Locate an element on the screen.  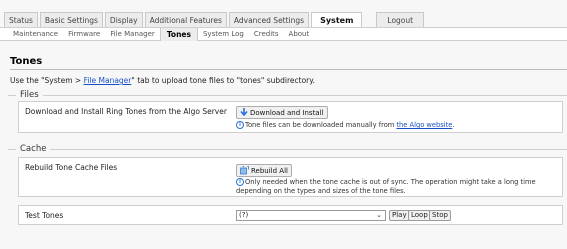
files-legend: Files is located at coordinates (29, 95).